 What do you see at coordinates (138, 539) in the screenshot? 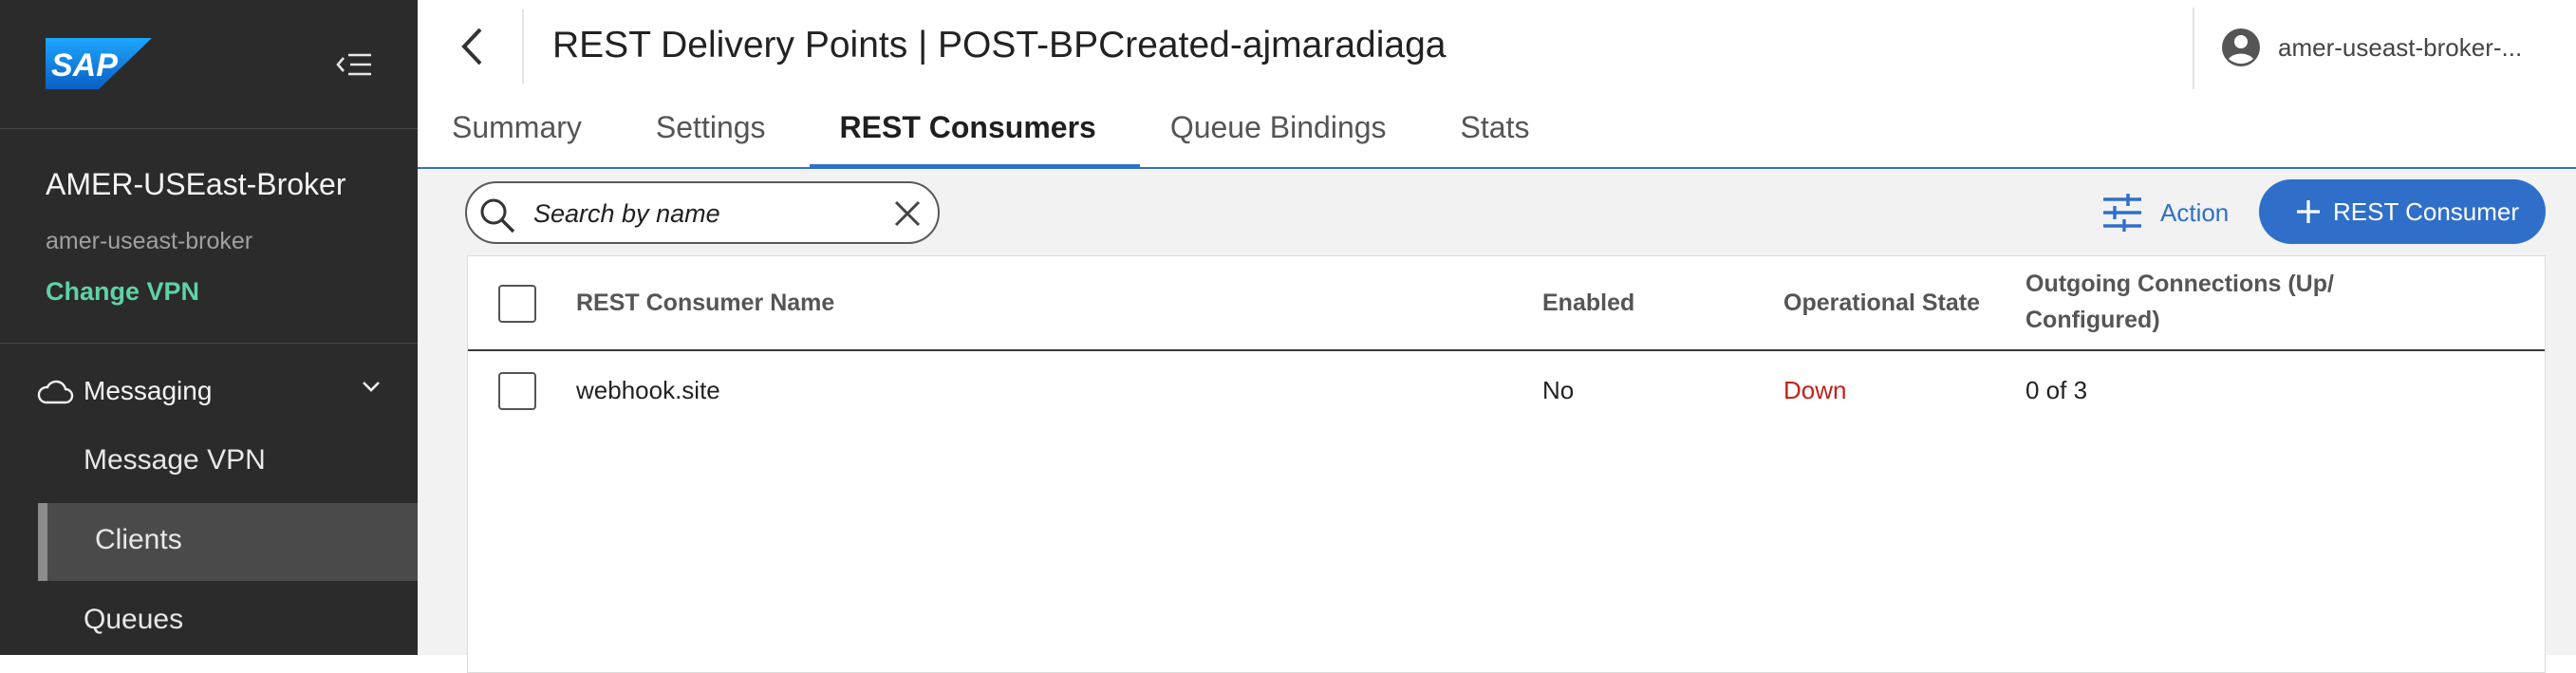
I see `sidebar-item-label: Clients` at bounding box center [138, 539].